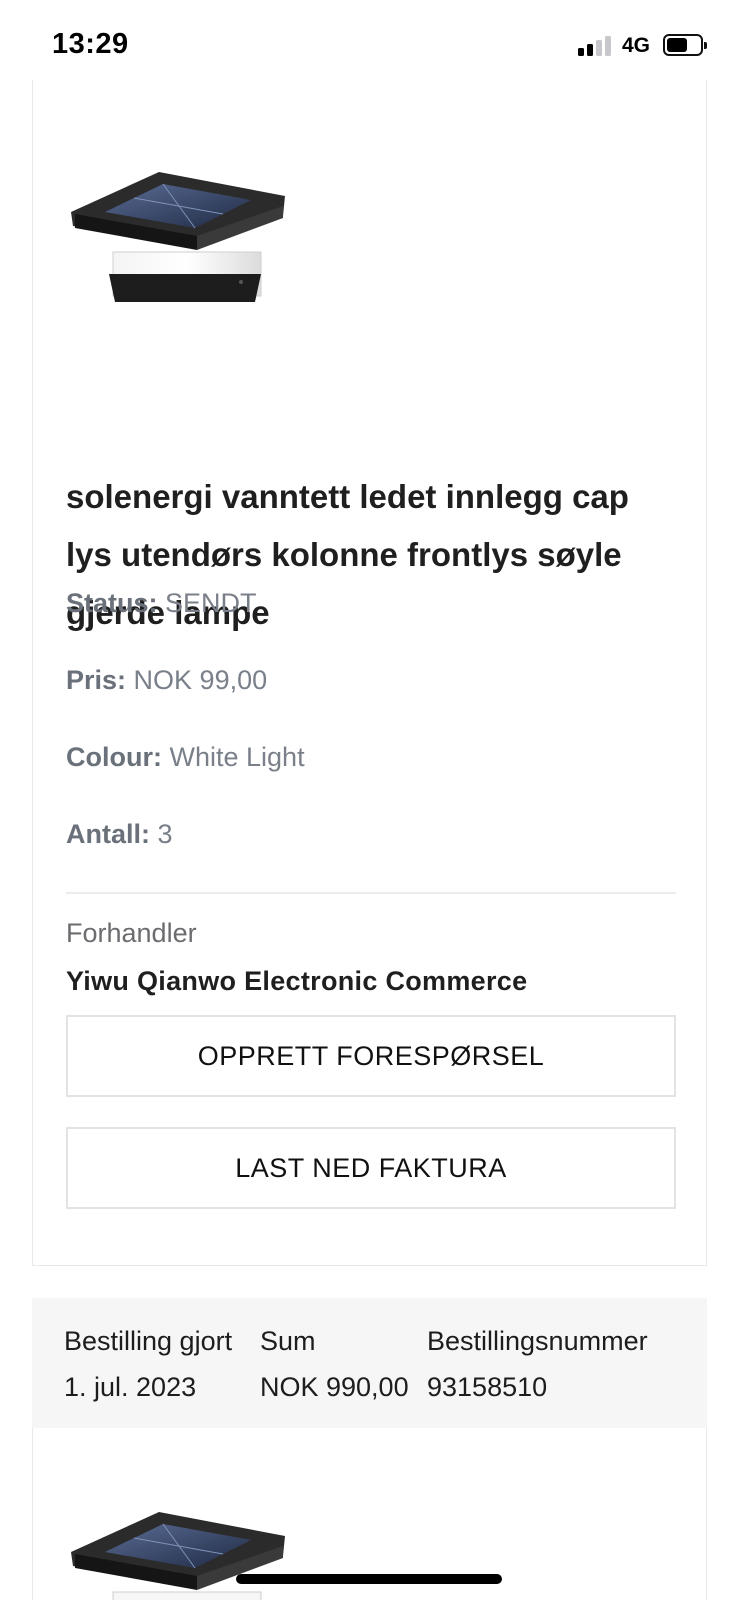 This screenshot has width=739, height=1600. Describe the element at coordinates (685, 45) in the screenshot. I see `battery-icon` at that location.